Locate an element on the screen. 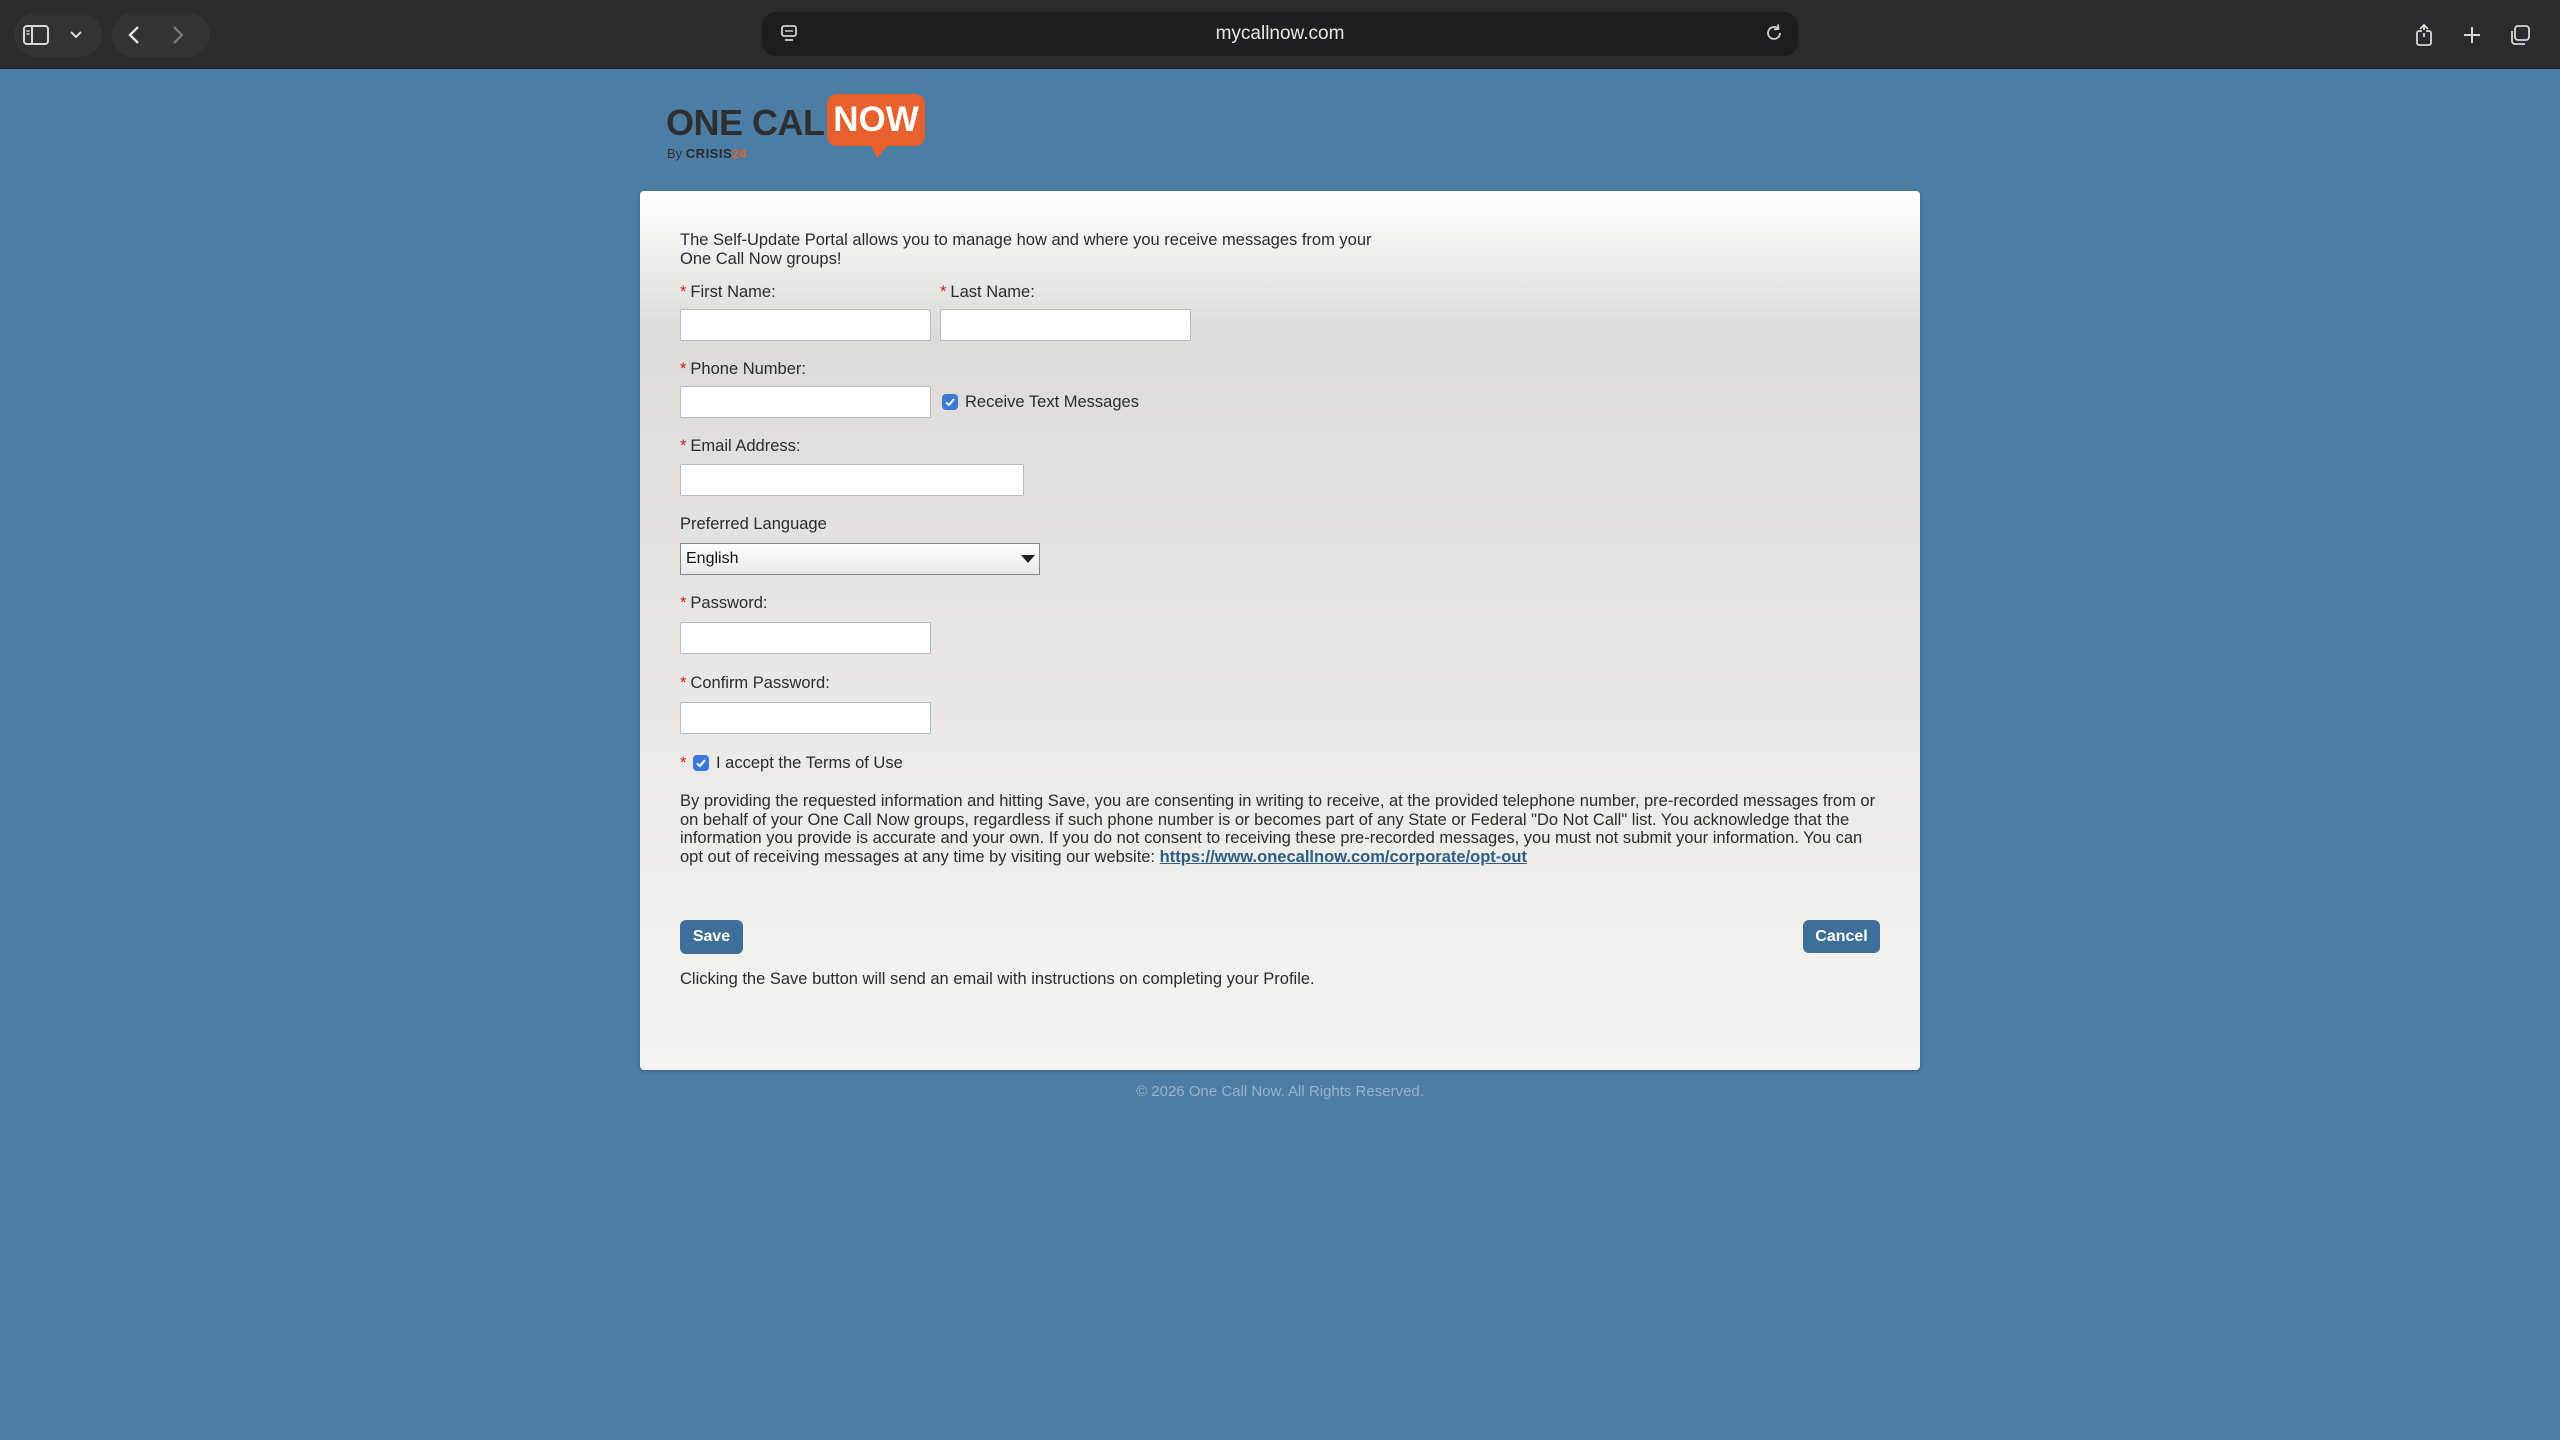 The width and height of the screenshot is (2560, 1440). last-name-input is located at coordinates (1065, 325).